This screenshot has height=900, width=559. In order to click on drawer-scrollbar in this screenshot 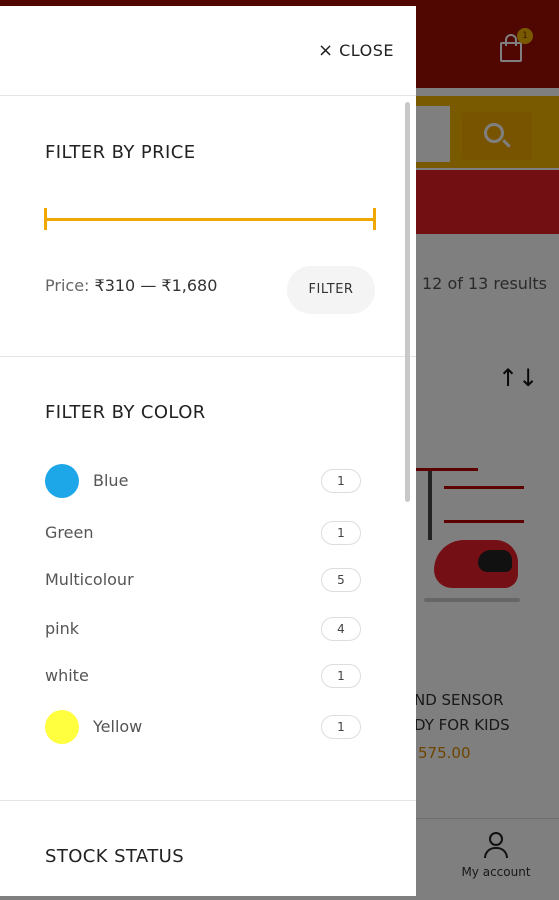, I will do `click(407, 302)`.